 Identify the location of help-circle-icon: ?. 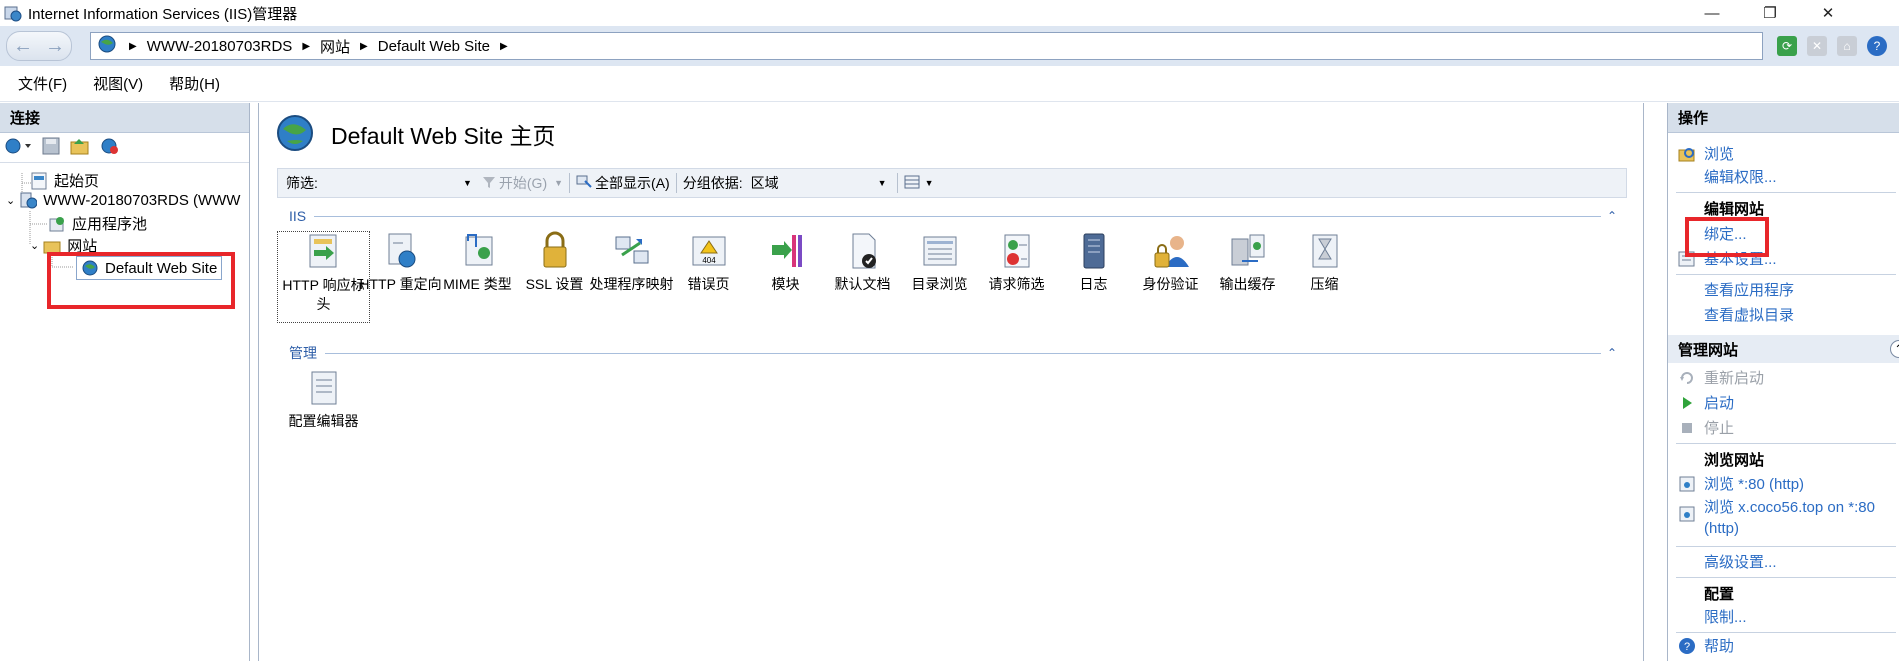
(1687, 646).